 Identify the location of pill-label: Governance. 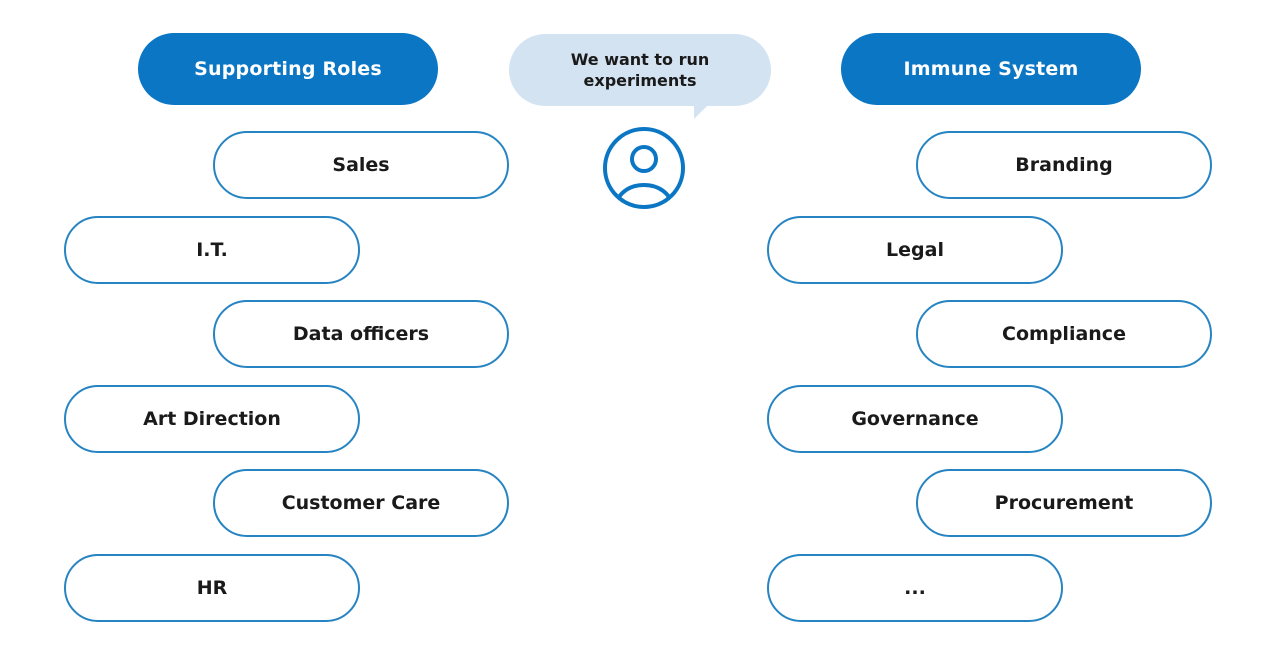
(915, 419).